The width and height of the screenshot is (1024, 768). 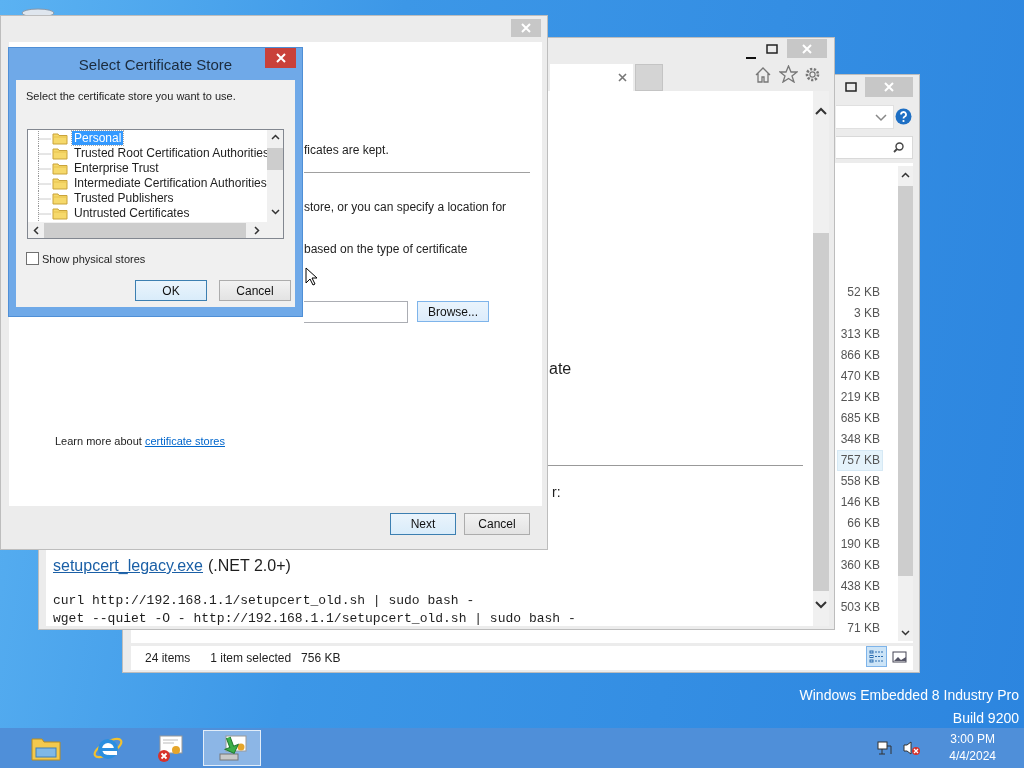 I want to click on ok-button: OK, so click(x=171, y=290).